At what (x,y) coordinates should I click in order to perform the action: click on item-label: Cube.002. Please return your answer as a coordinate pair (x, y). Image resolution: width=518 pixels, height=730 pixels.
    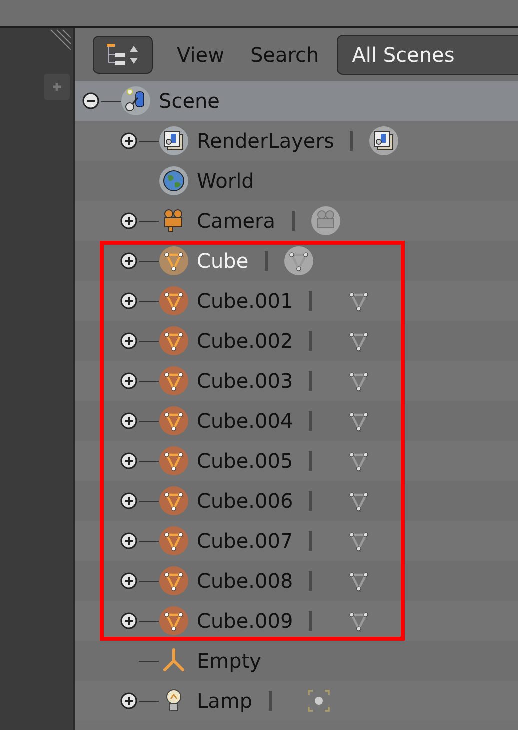
    Looking at the image, I should click on (245, 341).